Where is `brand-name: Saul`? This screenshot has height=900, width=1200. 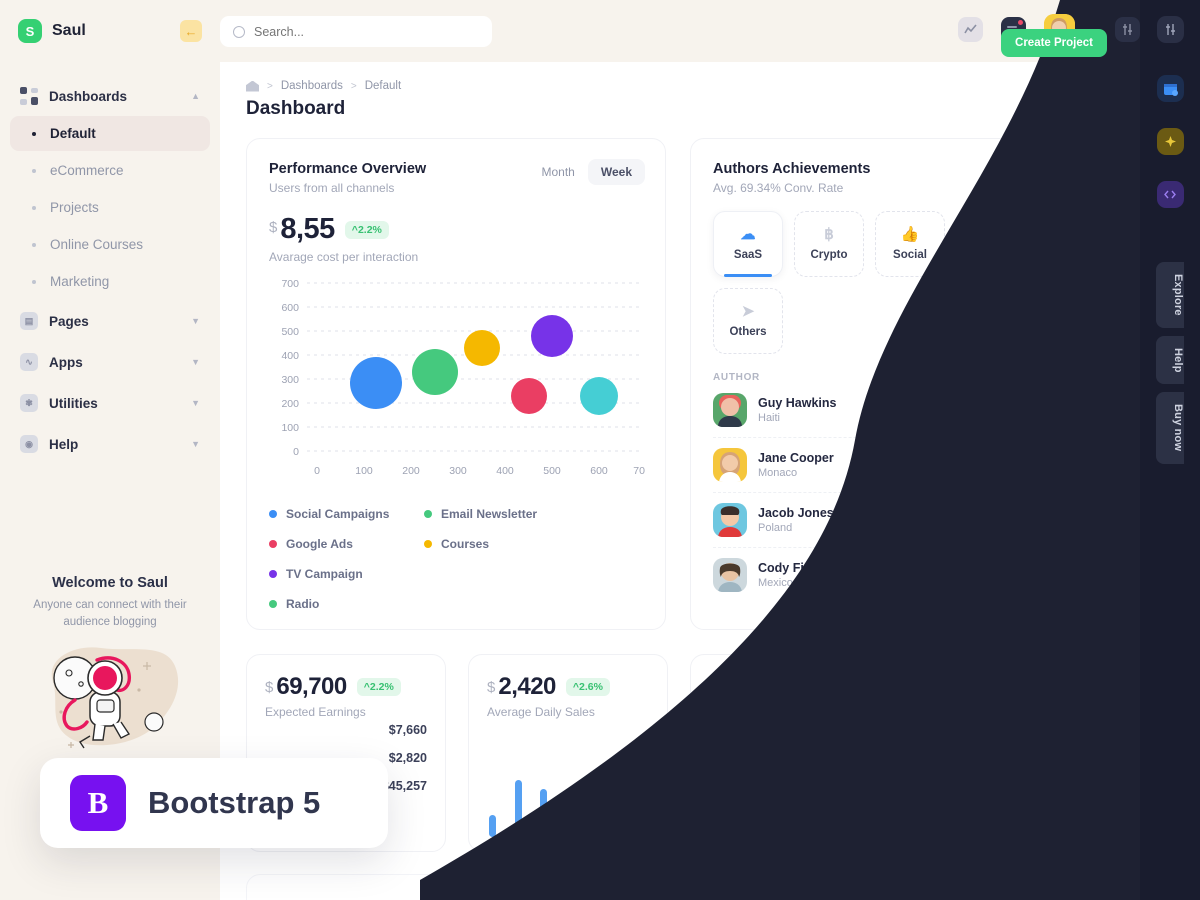 brand-name: Saul is located at coordinates (69, 30).